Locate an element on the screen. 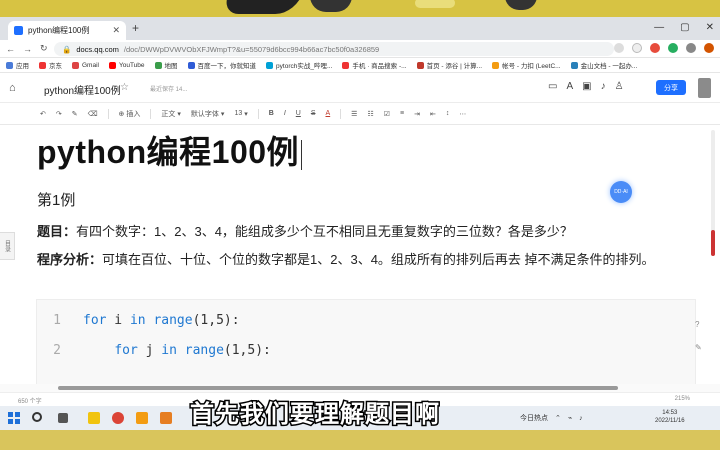  browser-tab: python编程100例 ✕ is located at coordinates (67, 30).